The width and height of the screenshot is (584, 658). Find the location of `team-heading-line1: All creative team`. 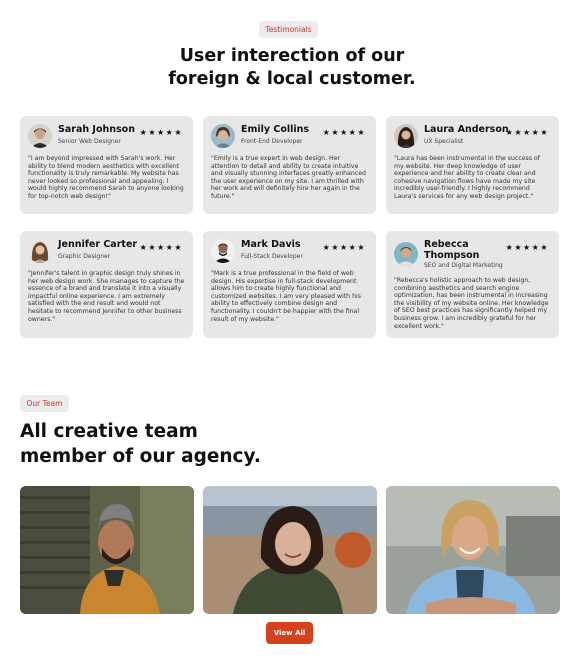

team-heading-line1: All creative team is located at coordinates (109, 431).